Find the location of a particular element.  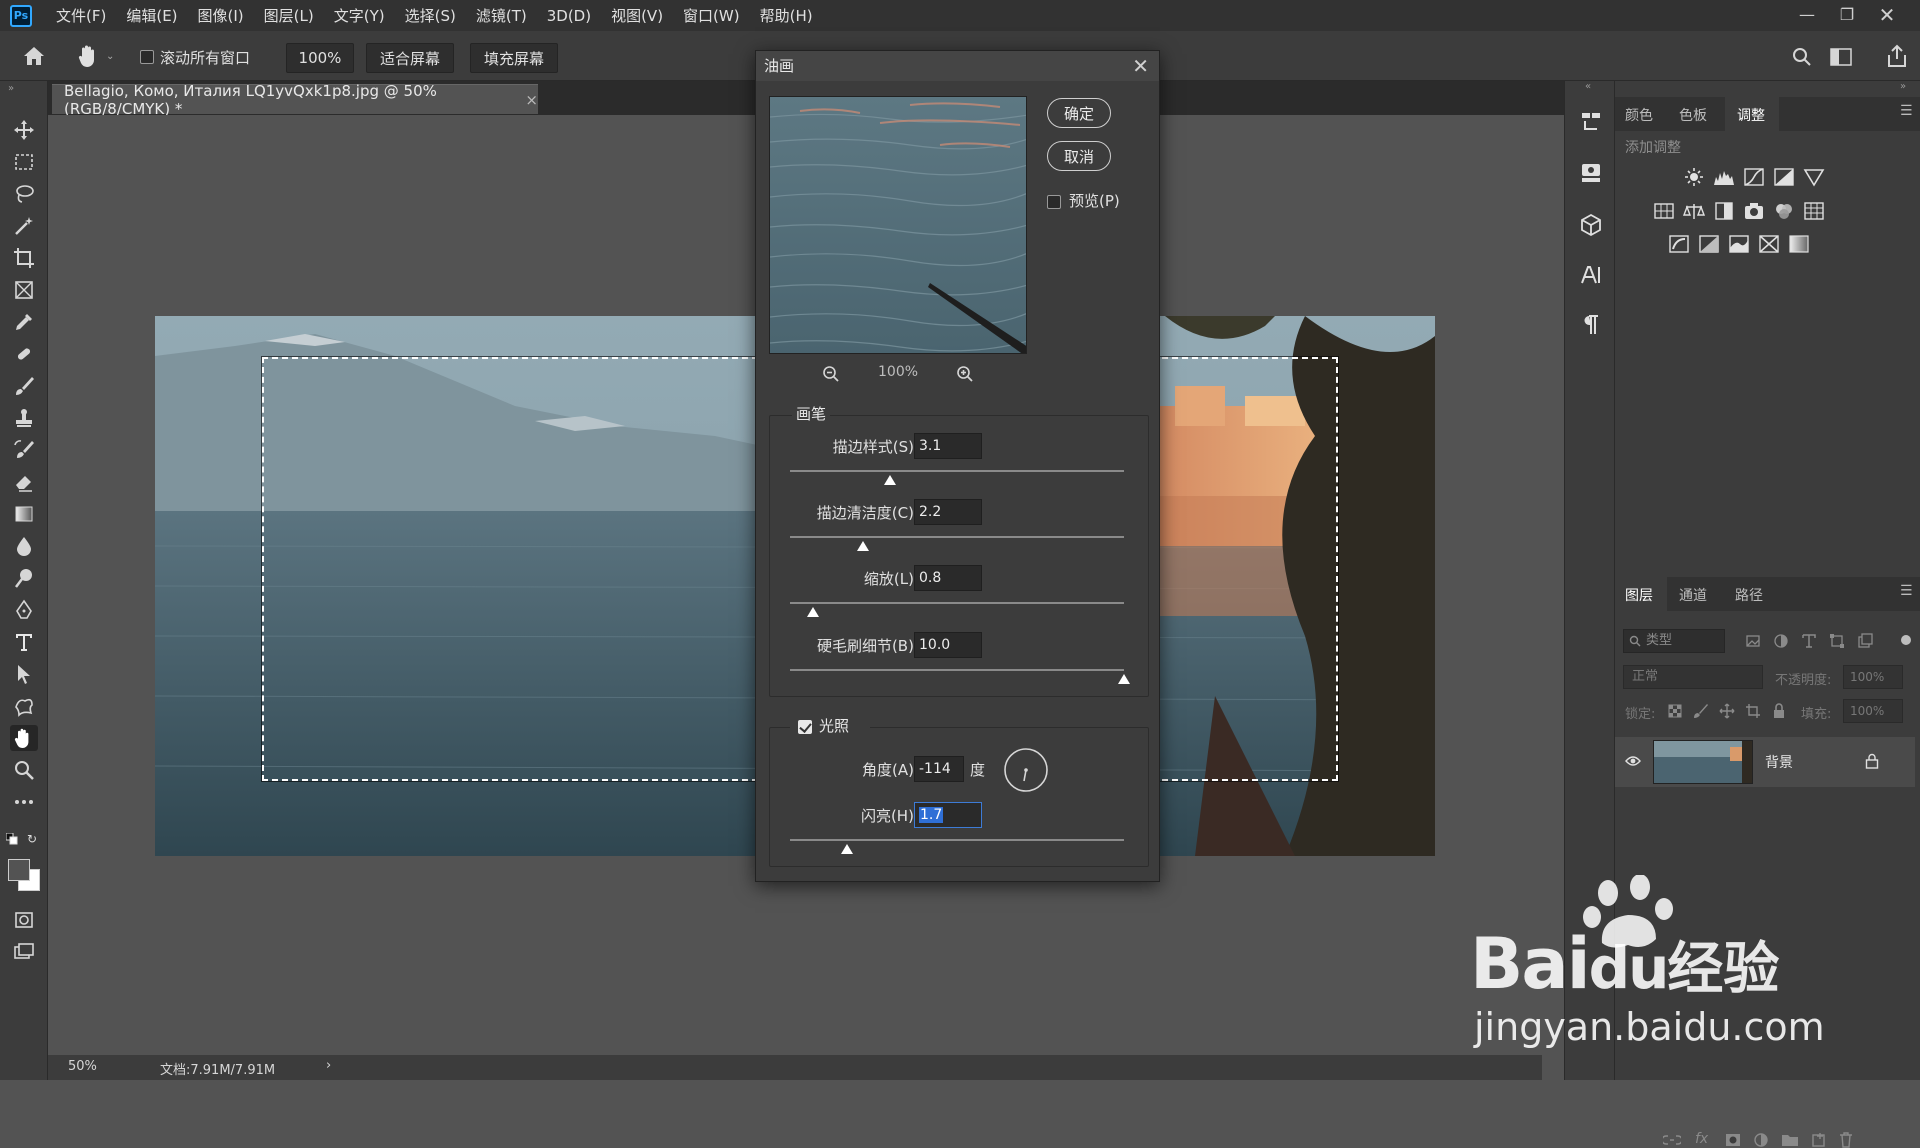

menu-select: 选择(S) is located at coordinates (430, 15).